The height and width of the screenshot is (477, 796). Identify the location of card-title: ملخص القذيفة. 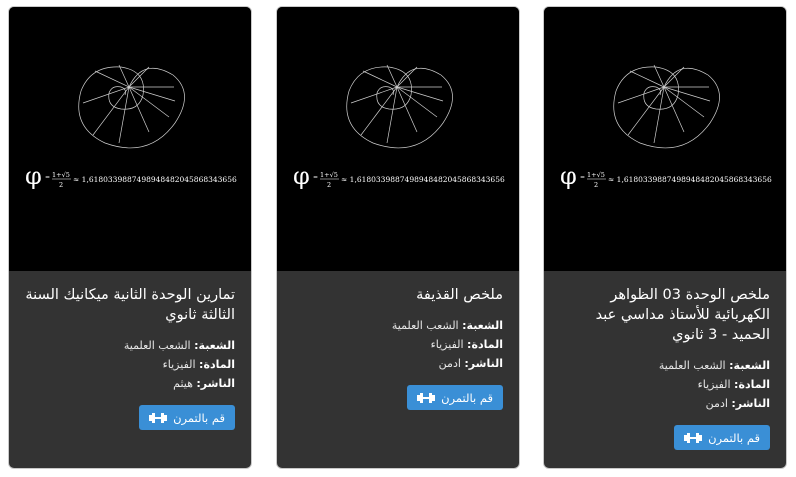
(398, 295).